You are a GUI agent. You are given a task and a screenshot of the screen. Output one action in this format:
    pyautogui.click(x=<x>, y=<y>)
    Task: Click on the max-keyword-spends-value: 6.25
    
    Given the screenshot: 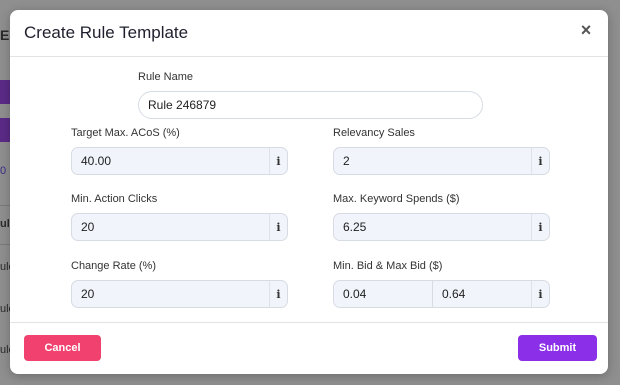 What is the action you would take?
    pyautogui.click(x=355, y=227)
    